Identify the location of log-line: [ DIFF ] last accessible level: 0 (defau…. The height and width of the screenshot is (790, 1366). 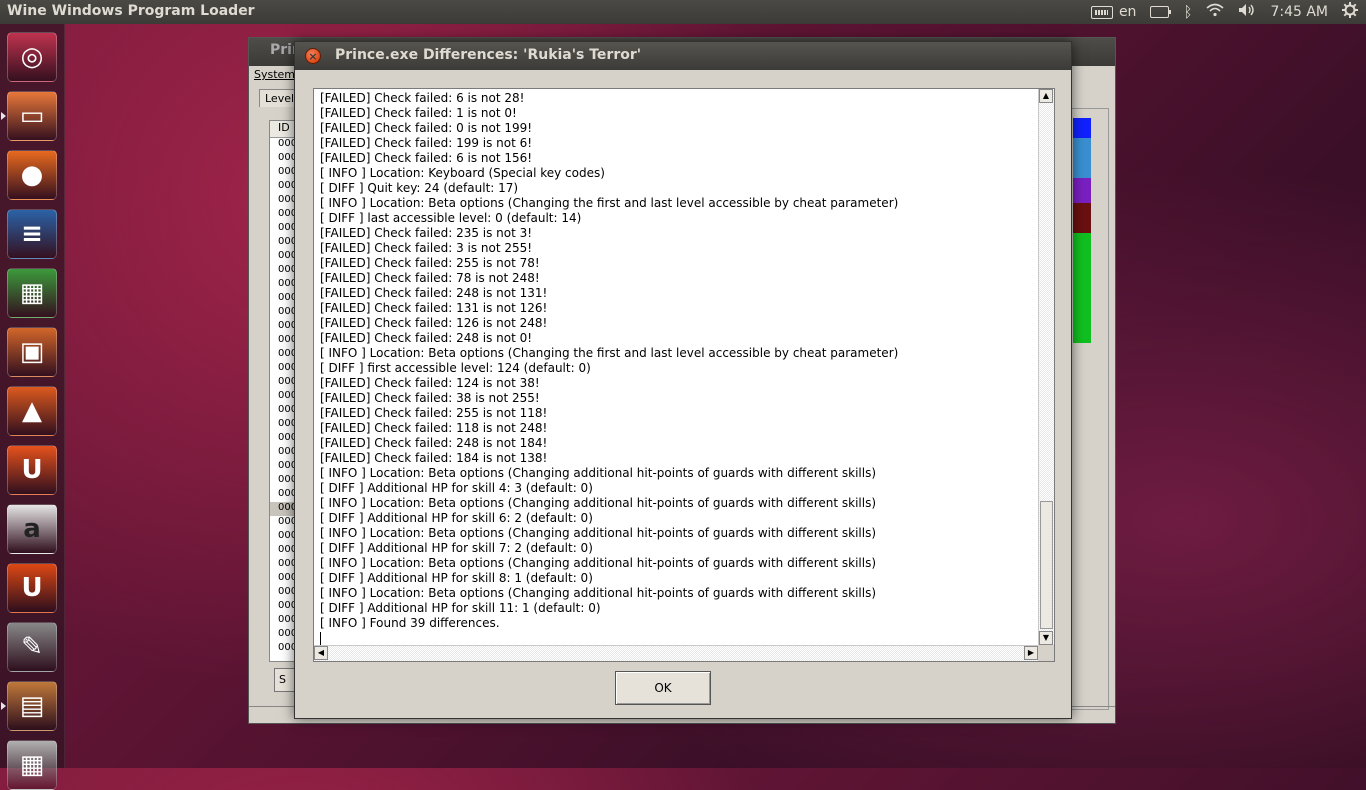
(451, 218).